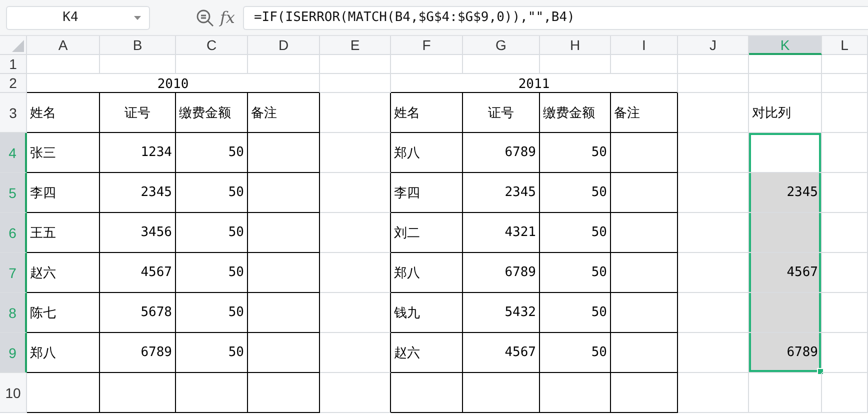  Describe the element at coordinates (138, 233) in the screenshot. I see `table-cell: 3456` at that location.